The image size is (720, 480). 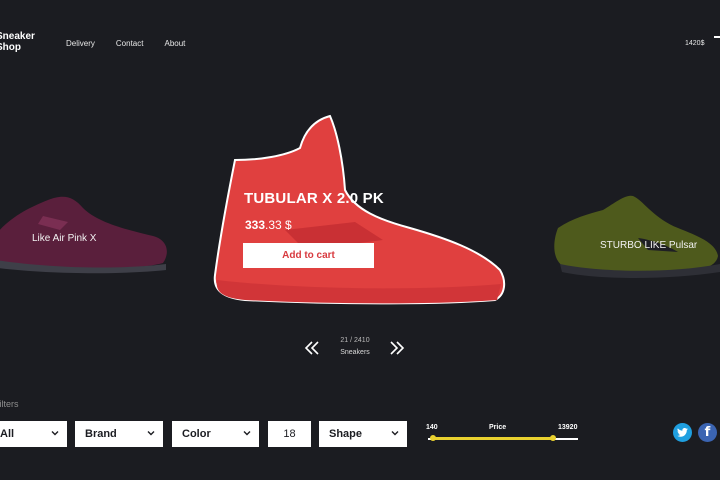 What do you see at coordinates (101, 434) in the screenshot?
I see `brand-select-label: Brand` at bounding box center [101, 434].